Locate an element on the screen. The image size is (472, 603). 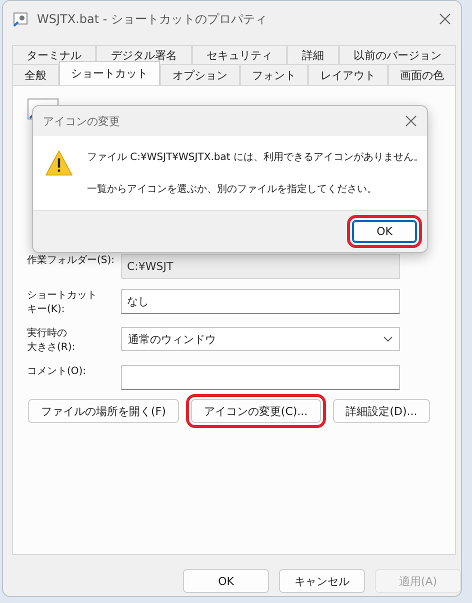
ok-button: OK is located at coordinates (384, 231).